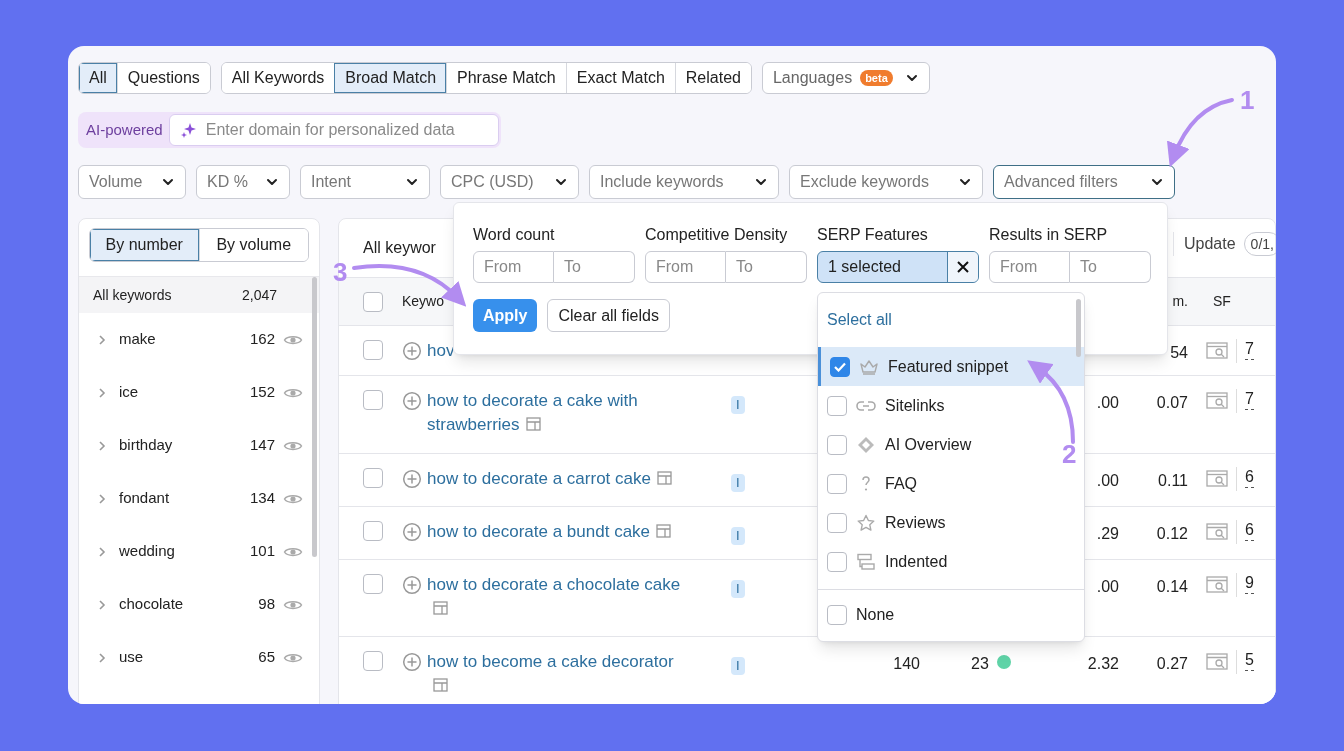 Image resolution: width=1344 pixels, height=751 pixels. Describe the element at coordinates (514, 234) in the screenshot. I see `field-label: Word count` at that location.